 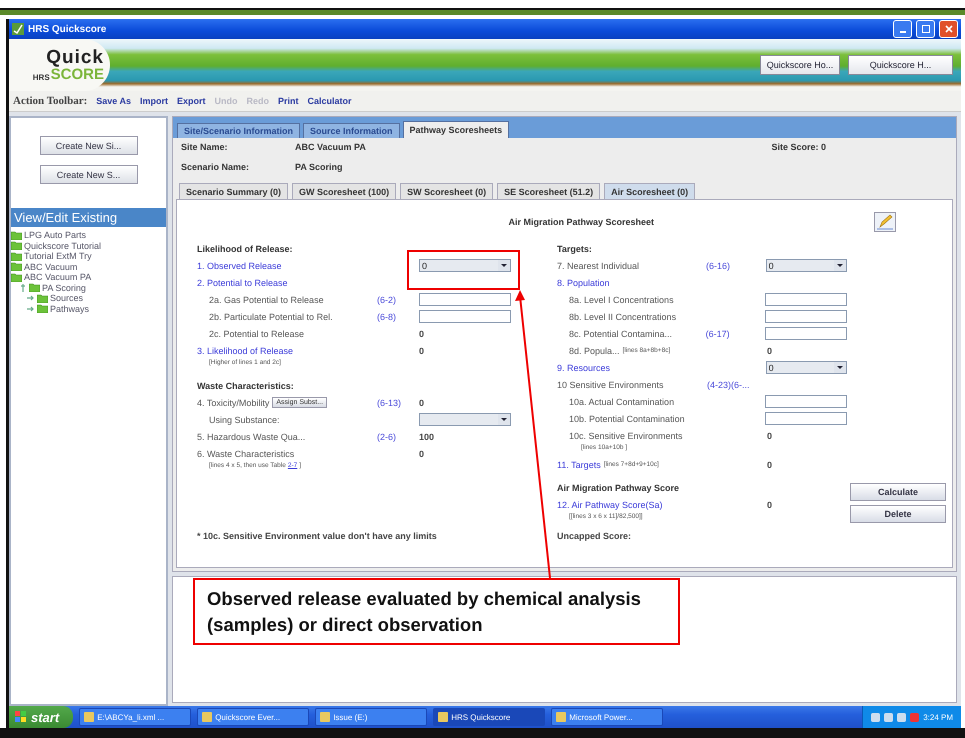 What do you see at coordinates (583, 283) in the screenshot?
I see `field-link: 8. Population` at bounding box center [583, 283].